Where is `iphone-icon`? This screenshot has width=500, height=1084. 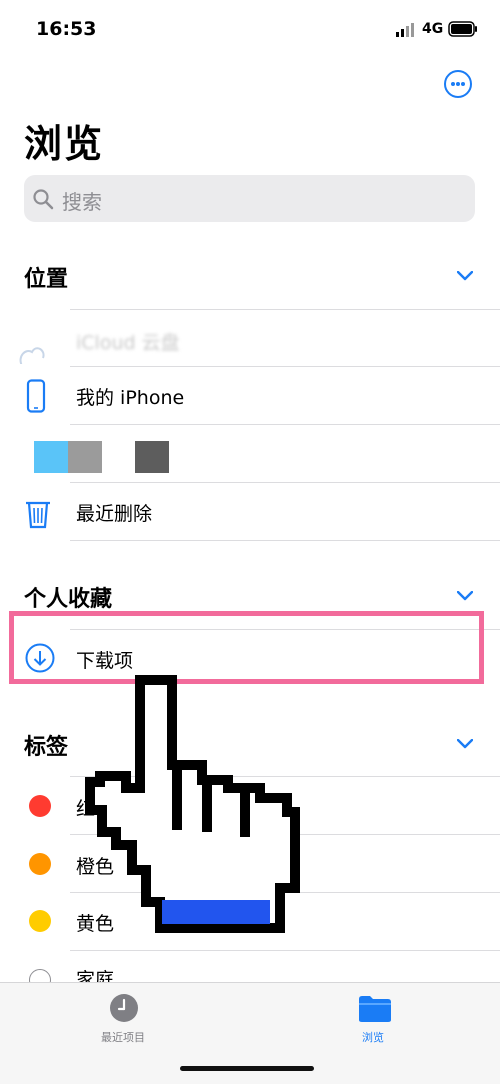
iphone-icon is located at coordinates (36, 396).